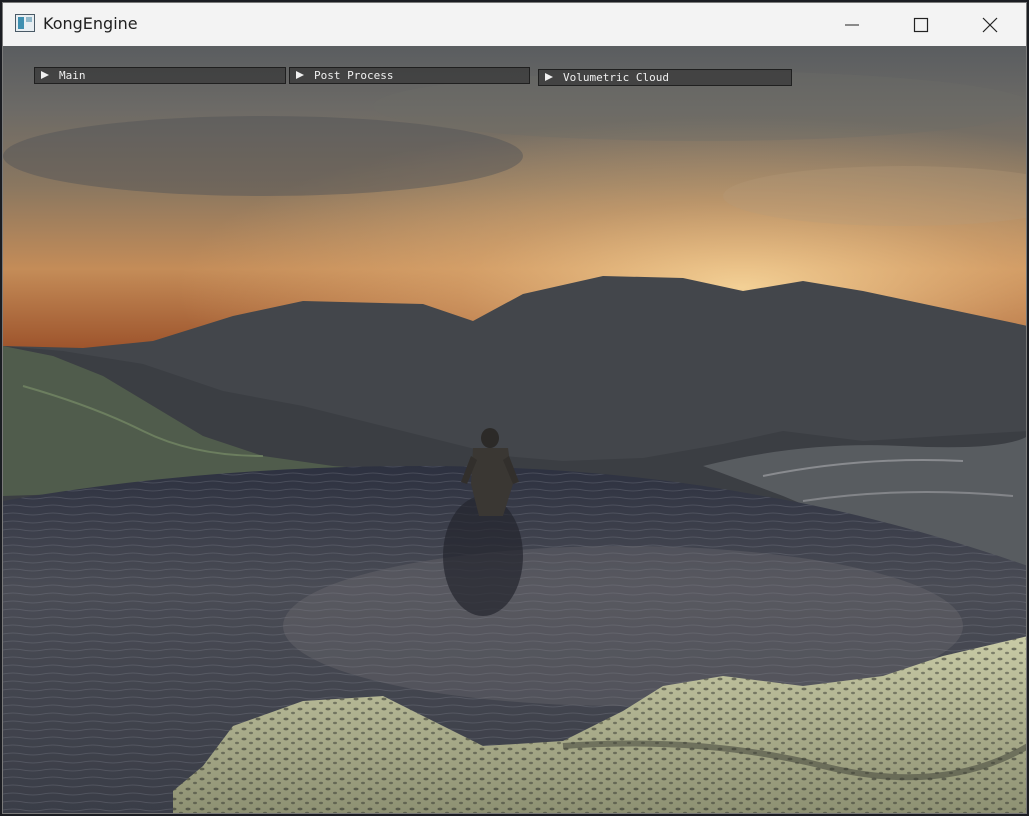  What do you see at coordinates (409, 75) in the screenshot?
I see `panel-header-post-process: Post Process` at bounding box center [409, 75].